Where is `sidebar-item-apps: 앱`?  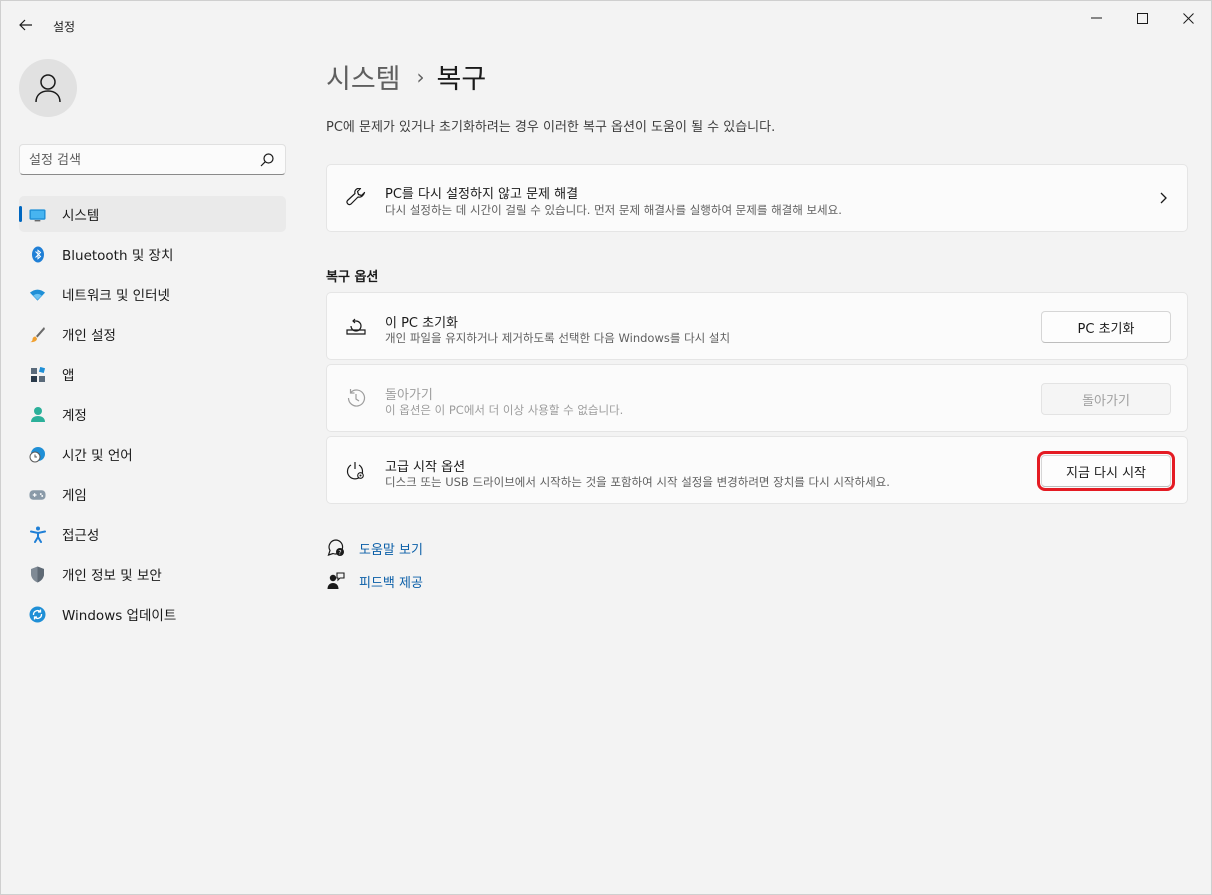 sidebar-item-apps: 앱 is located at coordinates (152, 374).